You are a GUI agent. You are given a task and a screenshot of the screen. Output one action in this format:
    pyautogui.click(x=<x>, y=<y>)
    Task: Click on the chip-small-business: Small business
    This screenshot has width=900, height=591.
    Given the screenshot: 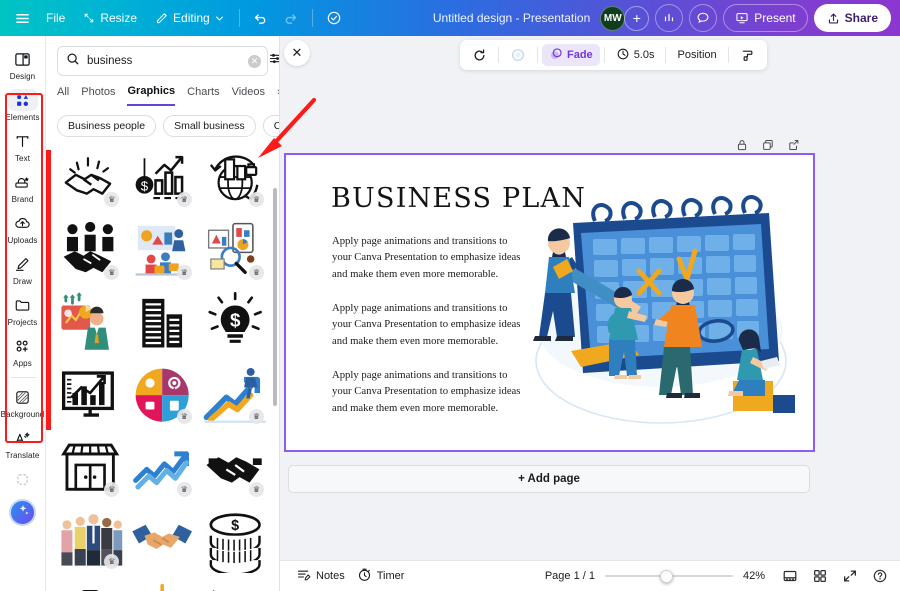 What is the action you would take?
    pyautogui.click(x=209, y=126)
    